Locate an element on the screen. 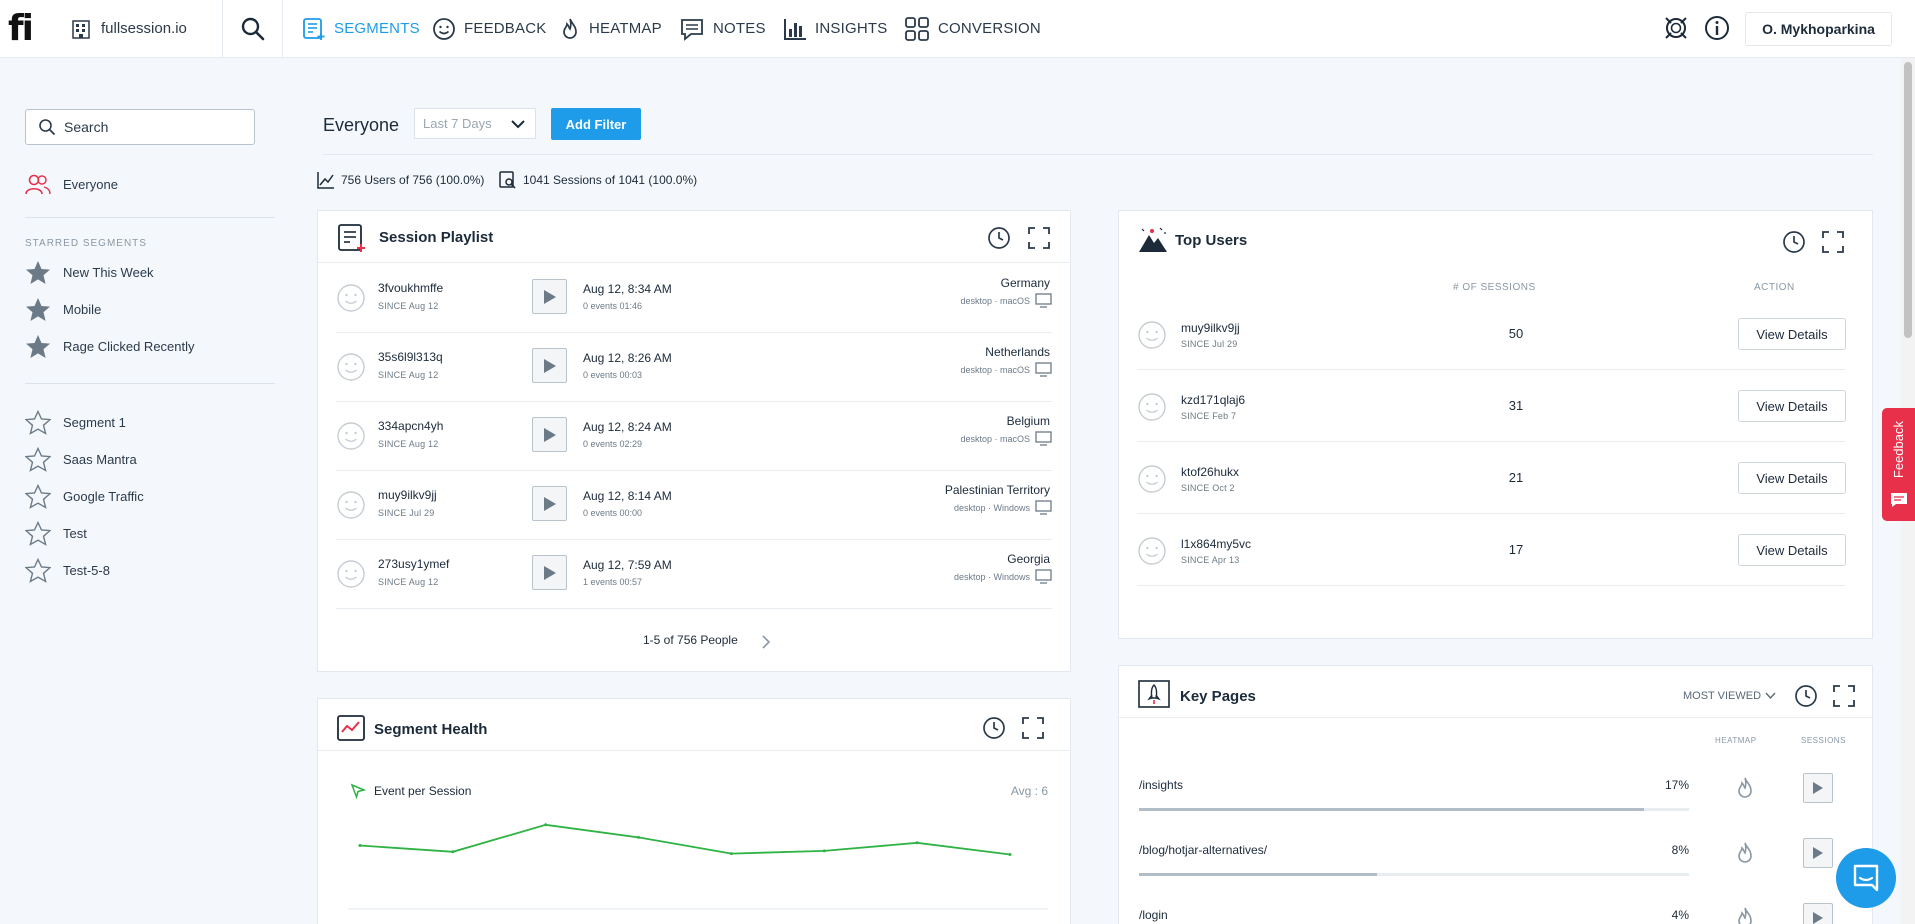 The height and width of the screenshot is (924, 1915). segment-item: Test-5-8 is located at coordinates (67, 570).